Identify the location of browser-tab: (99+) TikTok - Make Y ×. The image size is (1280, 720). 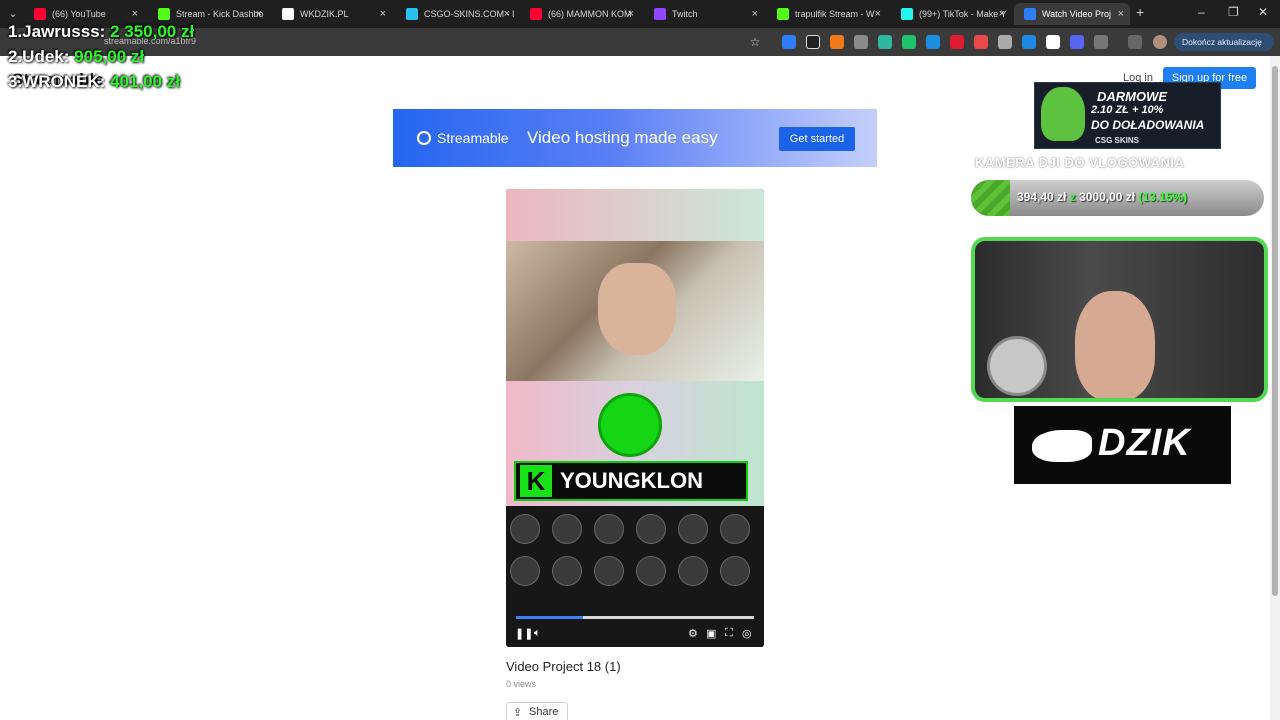
(951, 14).